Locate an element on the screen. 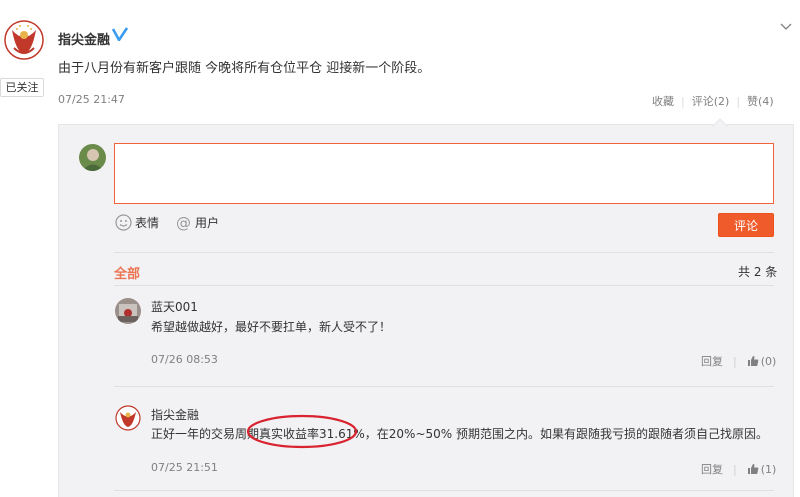  comment-text: 希望越做越好，最好不要扛单，新人受不了！ is located at coordinates (271, 327).